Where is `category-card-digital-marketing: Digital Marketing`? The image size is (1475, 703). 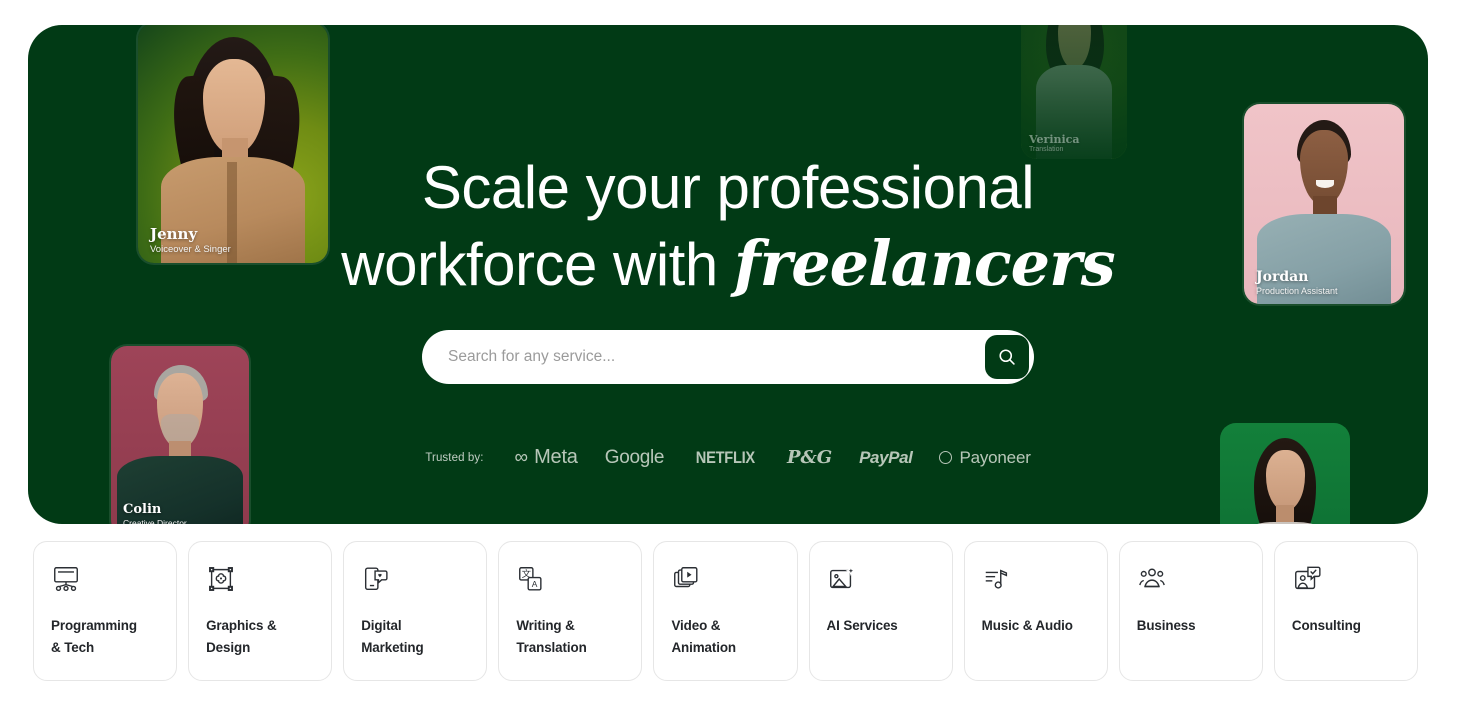
category-card-digital-marketing: Digital Marketing is located at coordinates (415, 611).